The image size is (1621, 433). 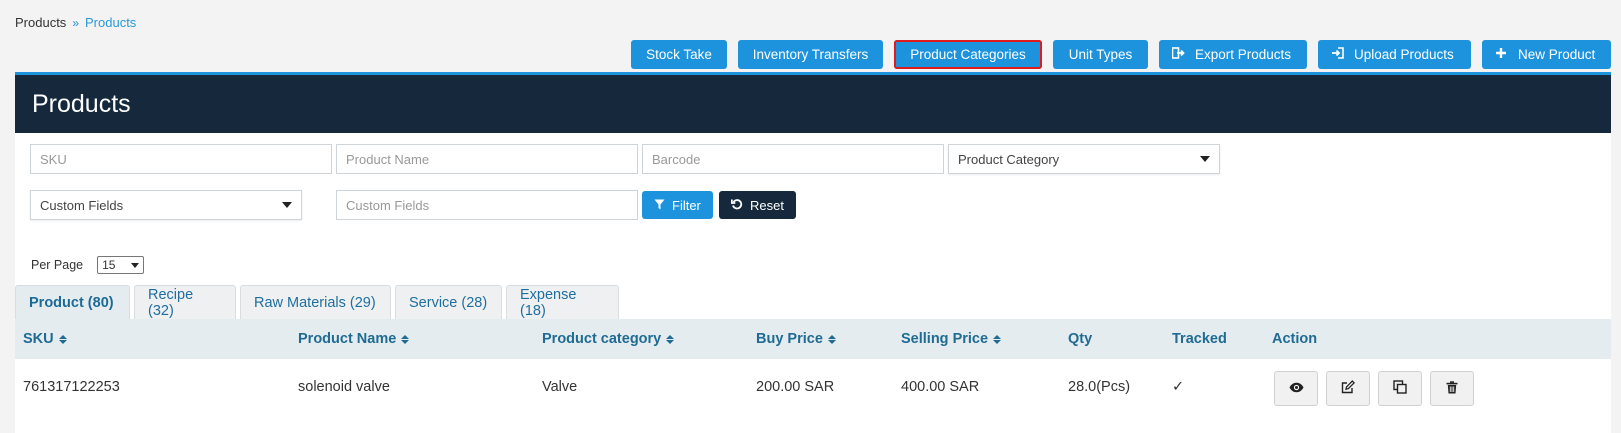 I want to click on column-selling-price: Selling Price, so click(x=951, y=339).